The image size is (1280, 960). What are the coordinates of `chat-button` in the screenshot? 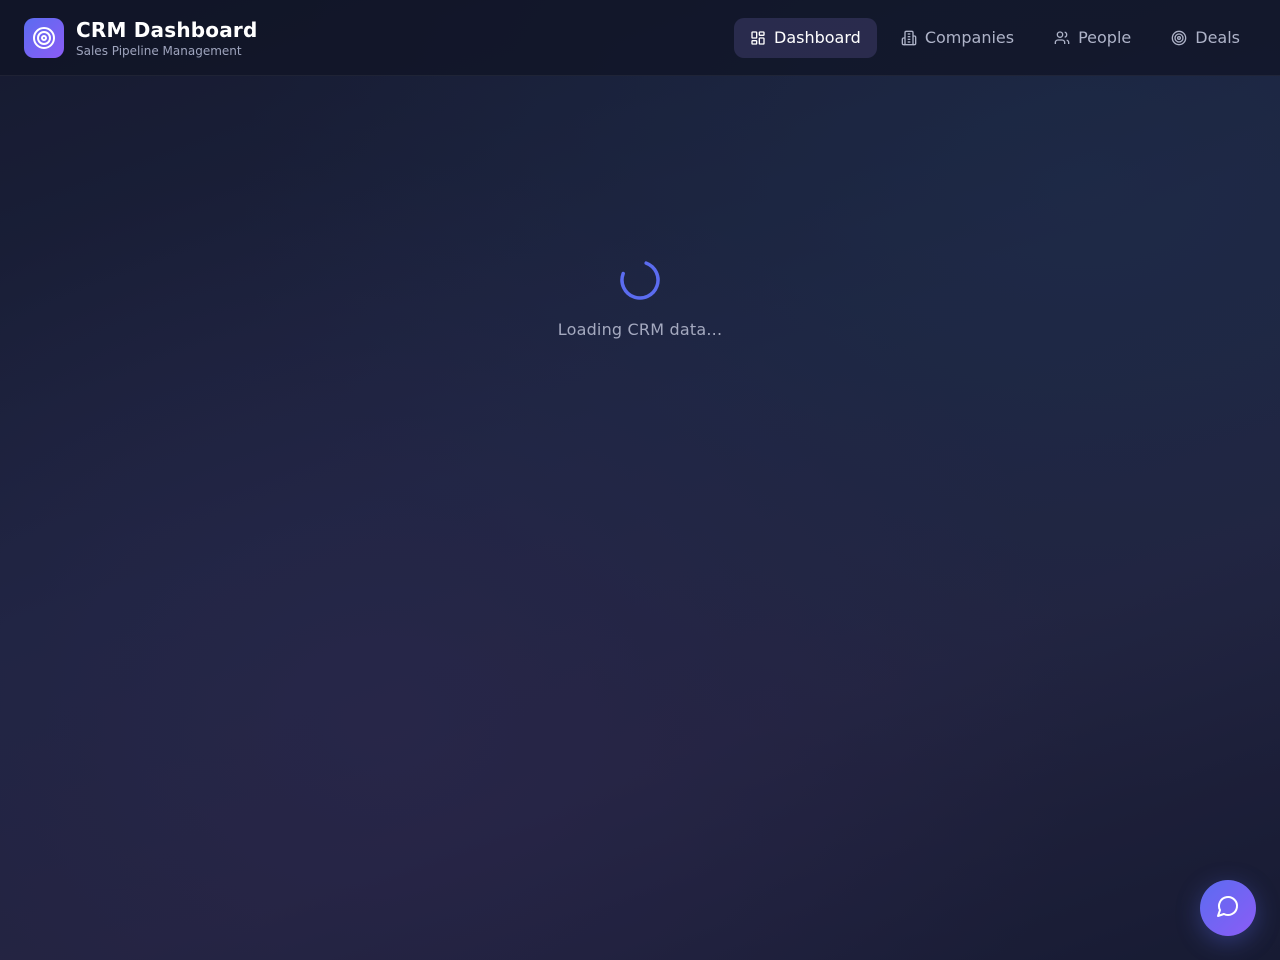 It's located at (1228, 908).